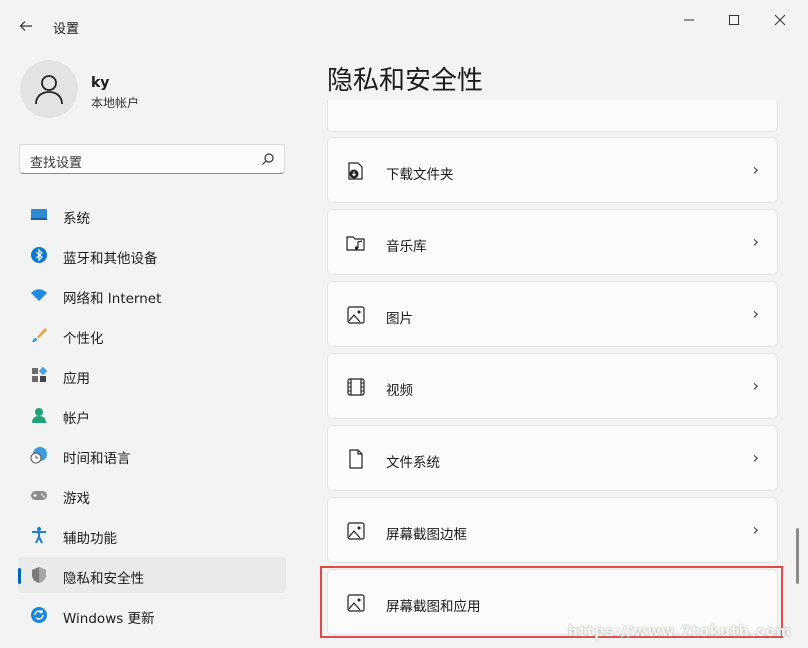 The height and width of the screenshot is (648, 808). Describe the element at coordinates (152, 215) in the screenshot. I see `sidebar-item-system: 系统` at that location.